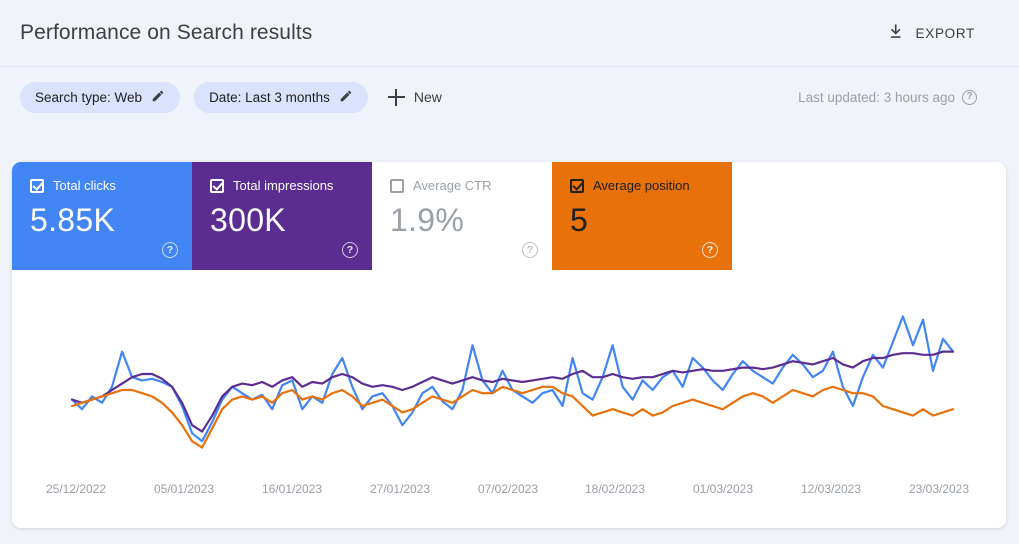 Image resolution: width=1019 pixels, height=544 pixels. Describe the element at coordinates (400, 489) in the screenshot. I see `x-axis-tick-label: 27/01/2023` at that location.